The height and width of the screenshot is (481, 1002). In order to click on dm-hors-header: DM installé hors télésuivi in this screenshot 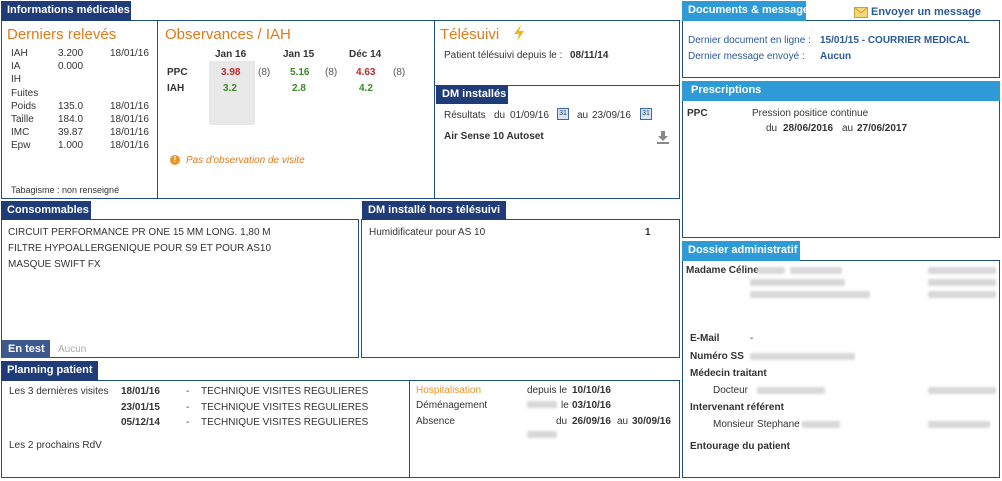, I will do `click(434, 210)`.